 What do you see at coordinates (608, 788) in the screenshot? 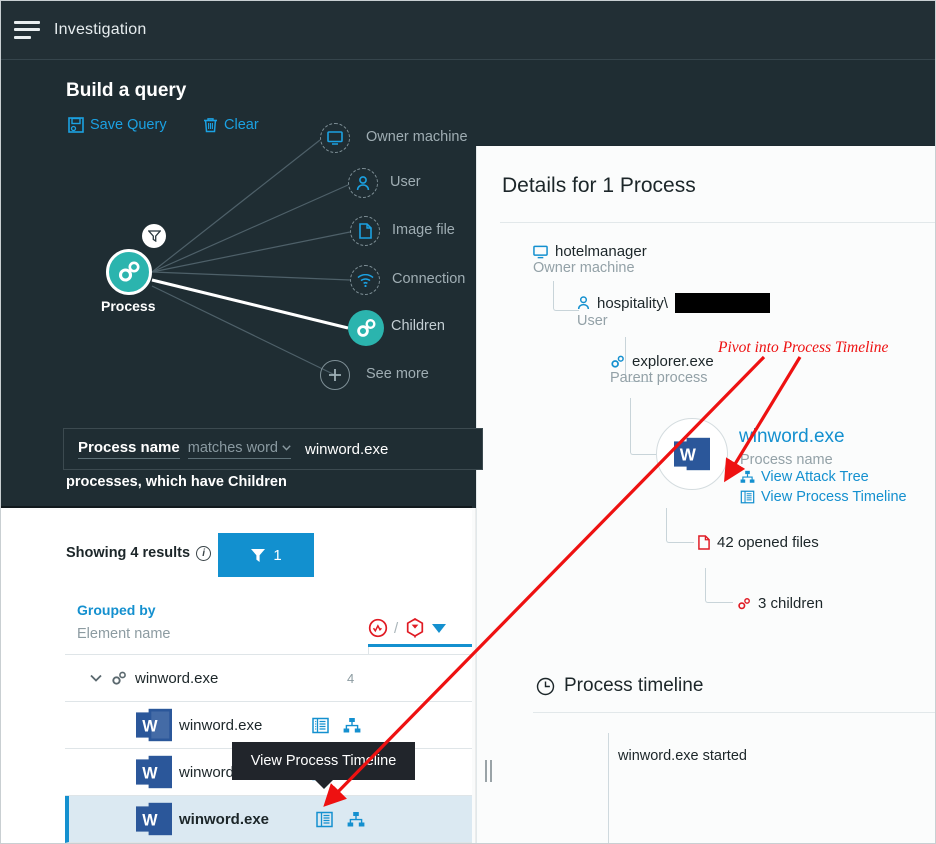
I see `process-timeline-axis` at bounding box center [608, 788].